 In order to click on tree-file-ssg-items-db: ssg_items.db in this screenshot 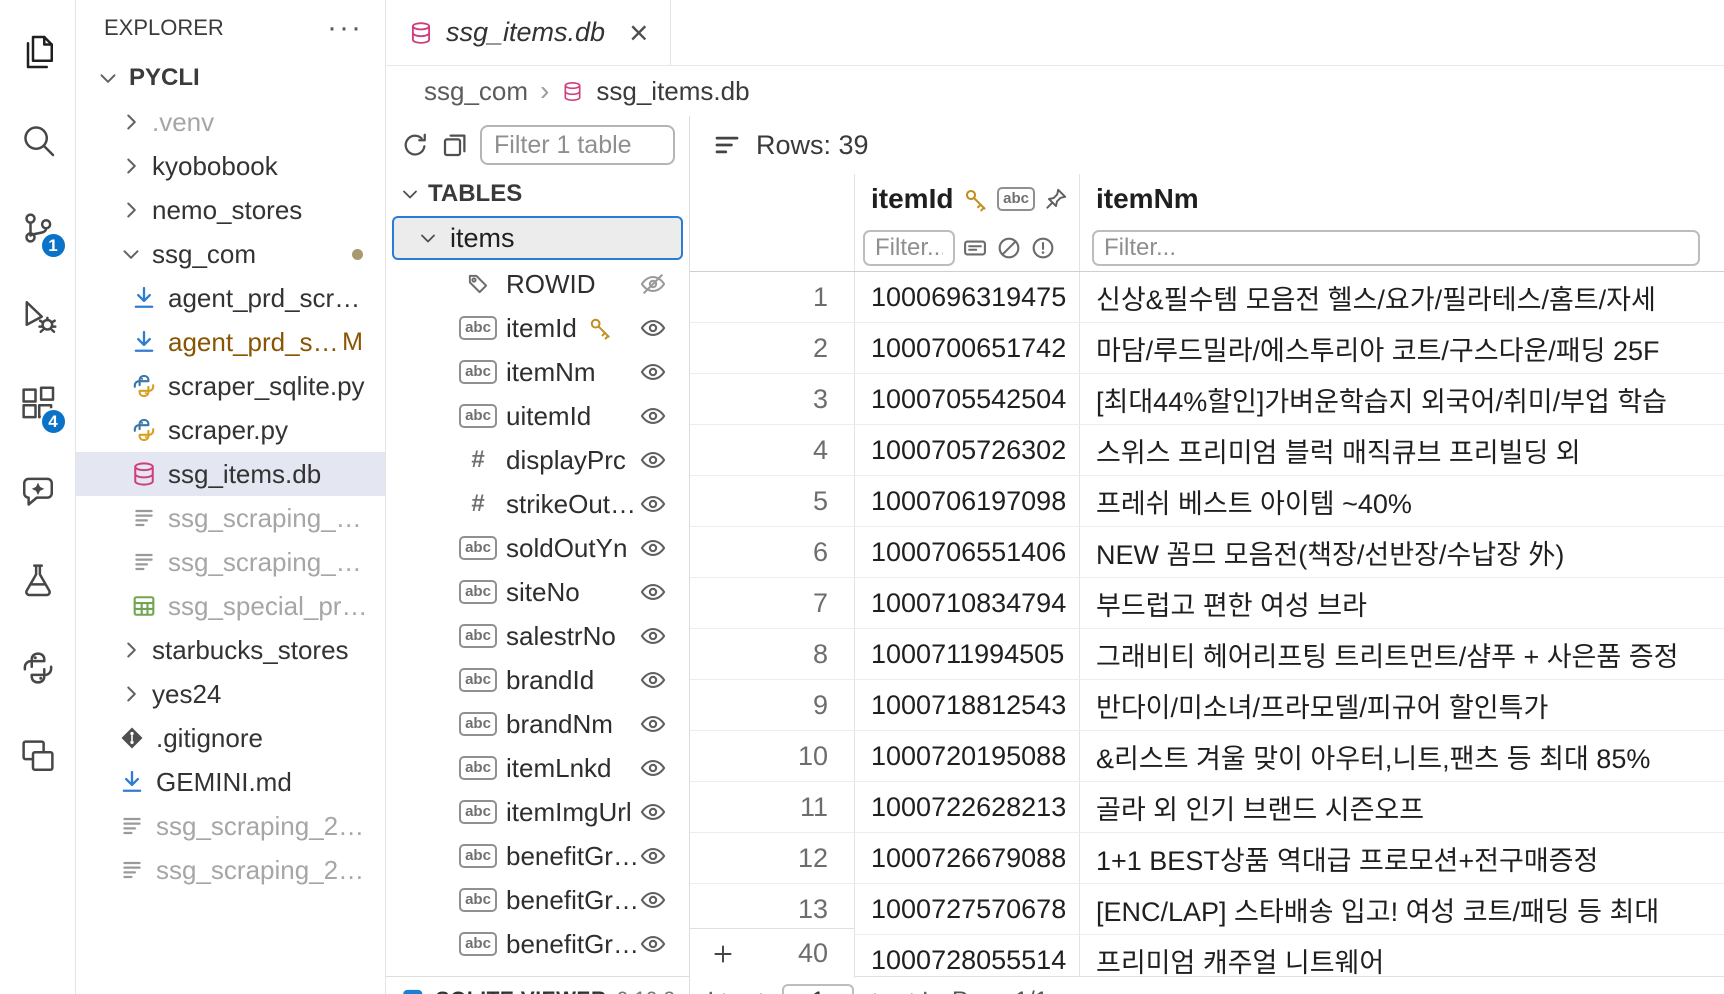, I will do `click(230, 474)`.